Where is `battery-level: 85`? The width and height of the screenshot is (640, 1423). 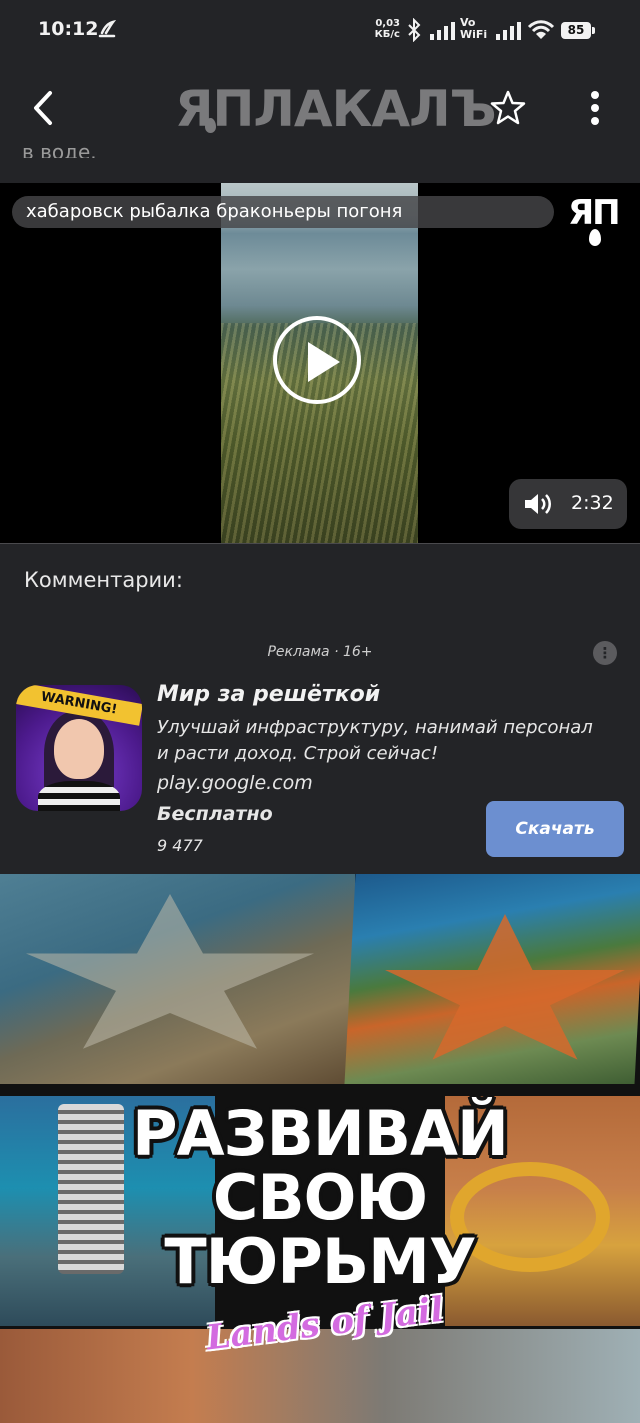 battery-level: 85 is located at coordinates (576, 30).